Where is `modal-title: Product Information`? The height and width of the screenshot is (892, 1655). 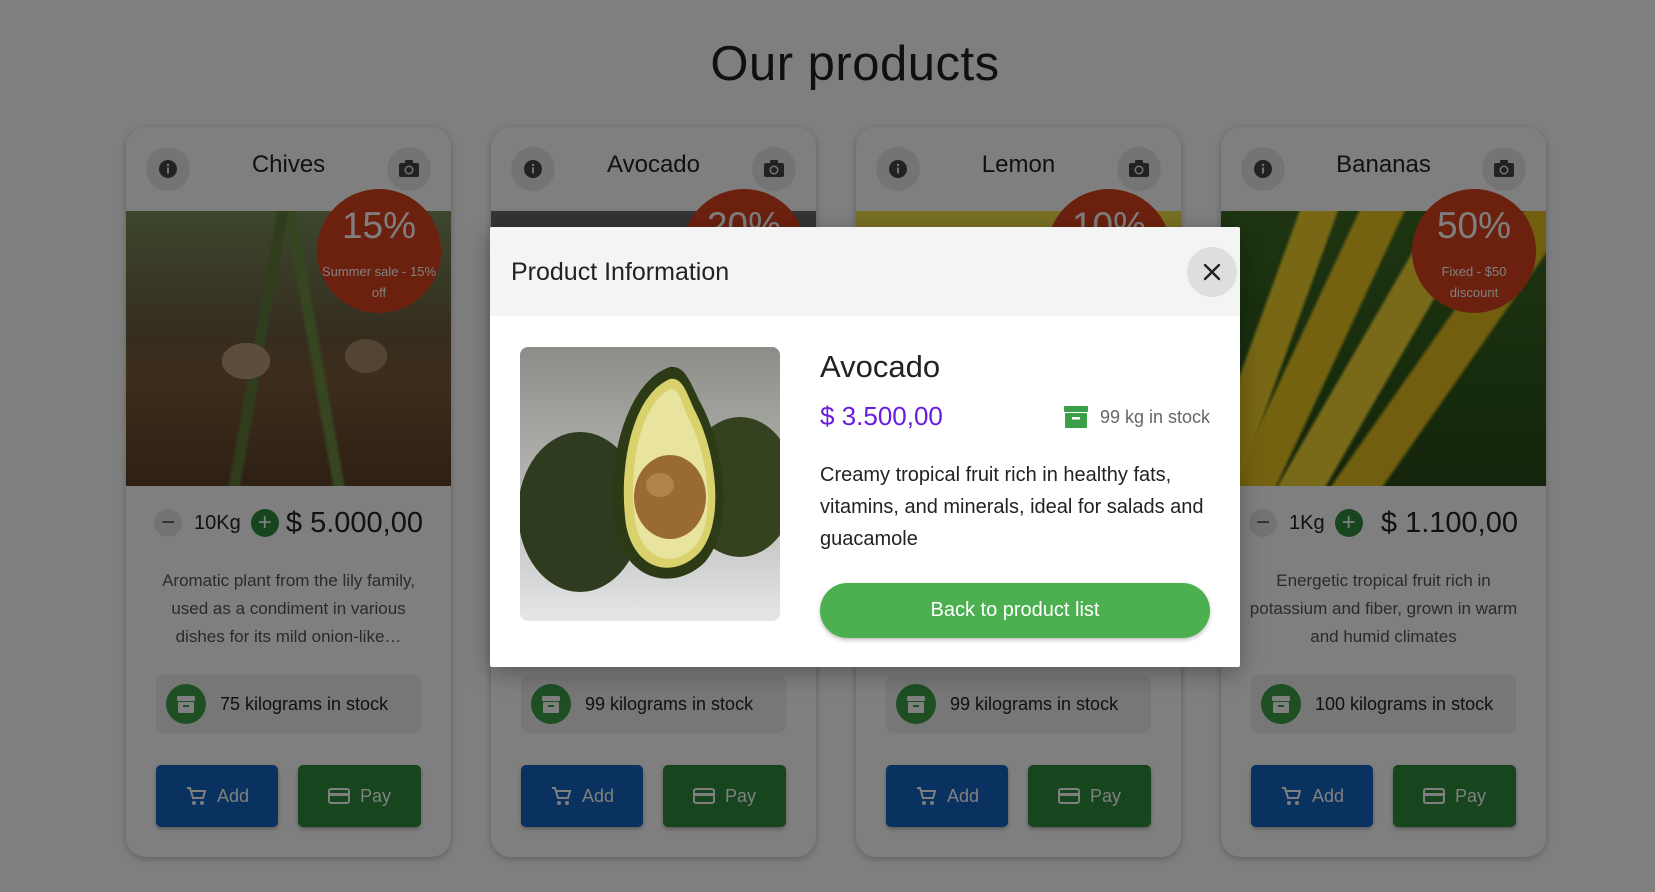
modal-title: Product Information is located at coordinates (620, 272).